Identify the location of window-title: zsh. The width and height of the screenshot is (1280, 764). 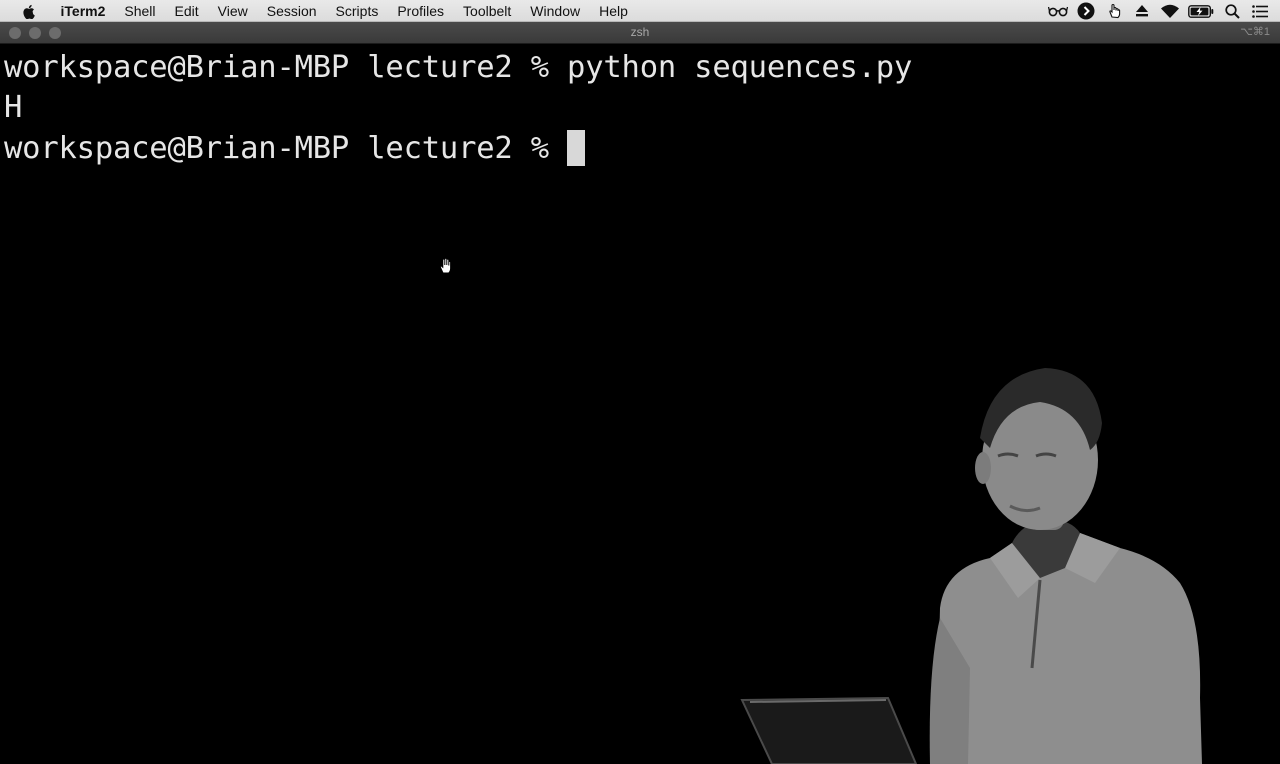
(640, 32).